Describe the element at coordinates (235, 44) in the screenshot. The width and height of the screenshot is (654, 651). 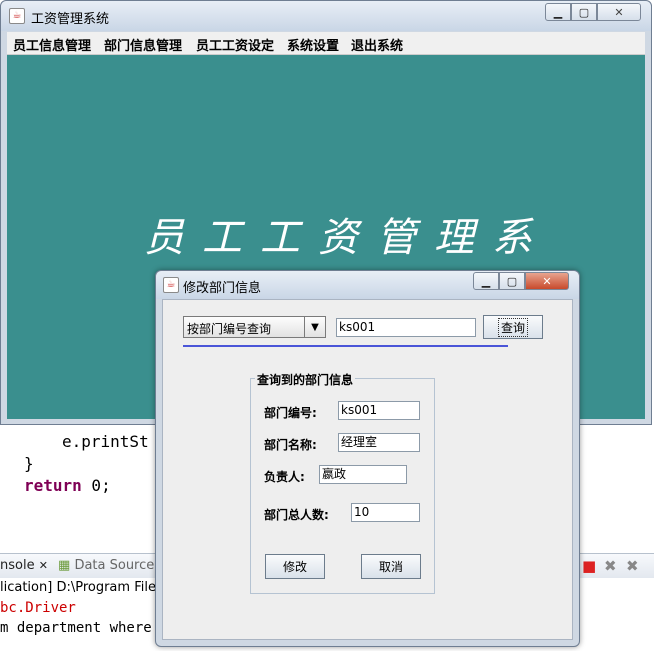
I see `menu-salary-setting: 员工工资设定` at that location.